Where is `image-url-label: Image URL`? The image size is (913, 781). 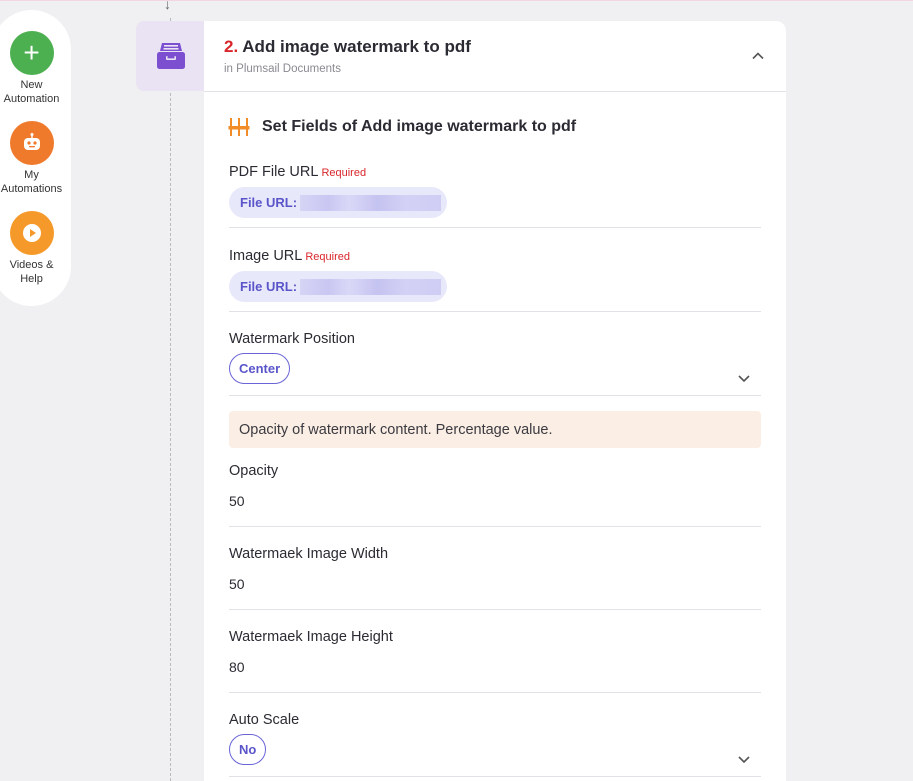 image-url-label: Image URL is located at coordinates (266, 256).